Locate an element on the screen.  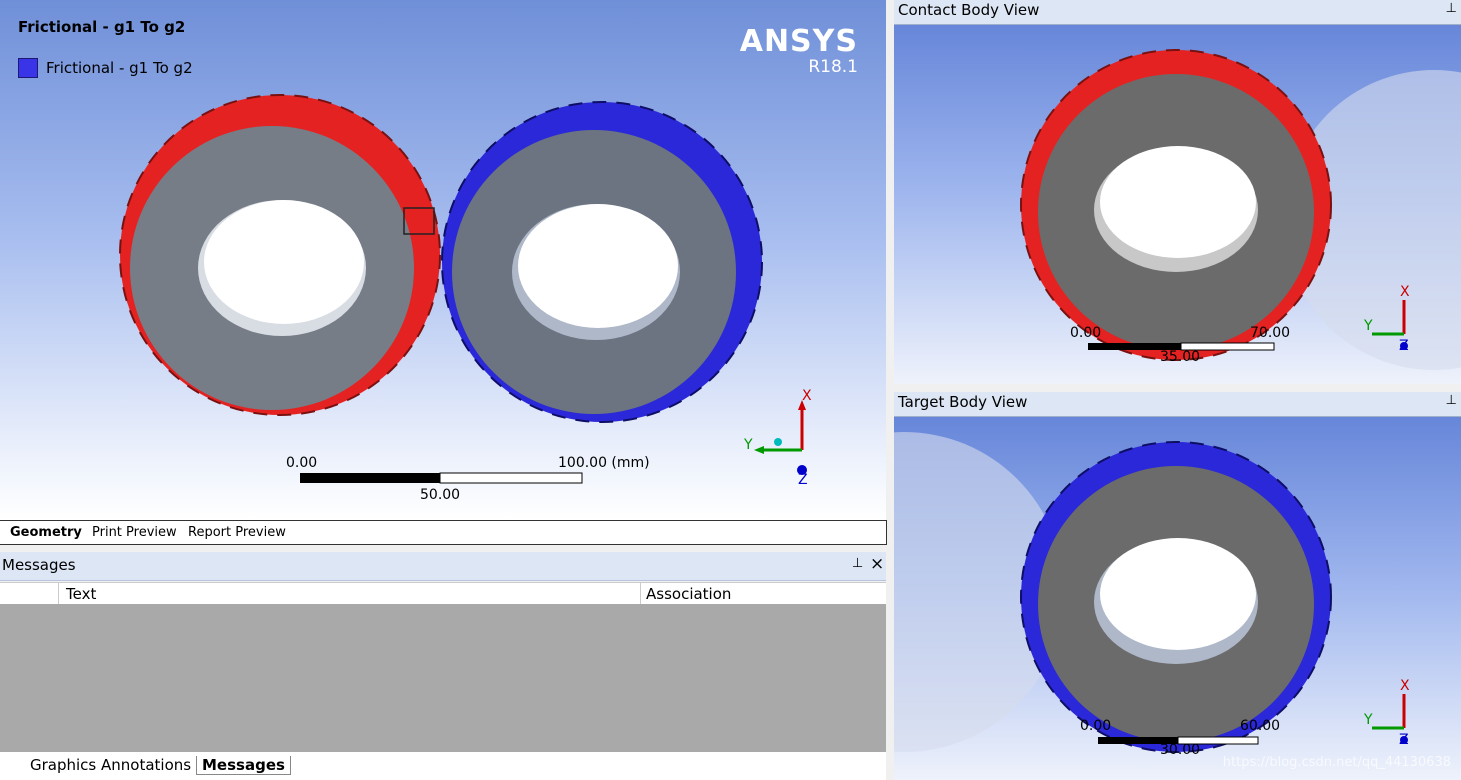
tab-graphics-annotations: Graphics Annotations is located at coordinates (110, 765).